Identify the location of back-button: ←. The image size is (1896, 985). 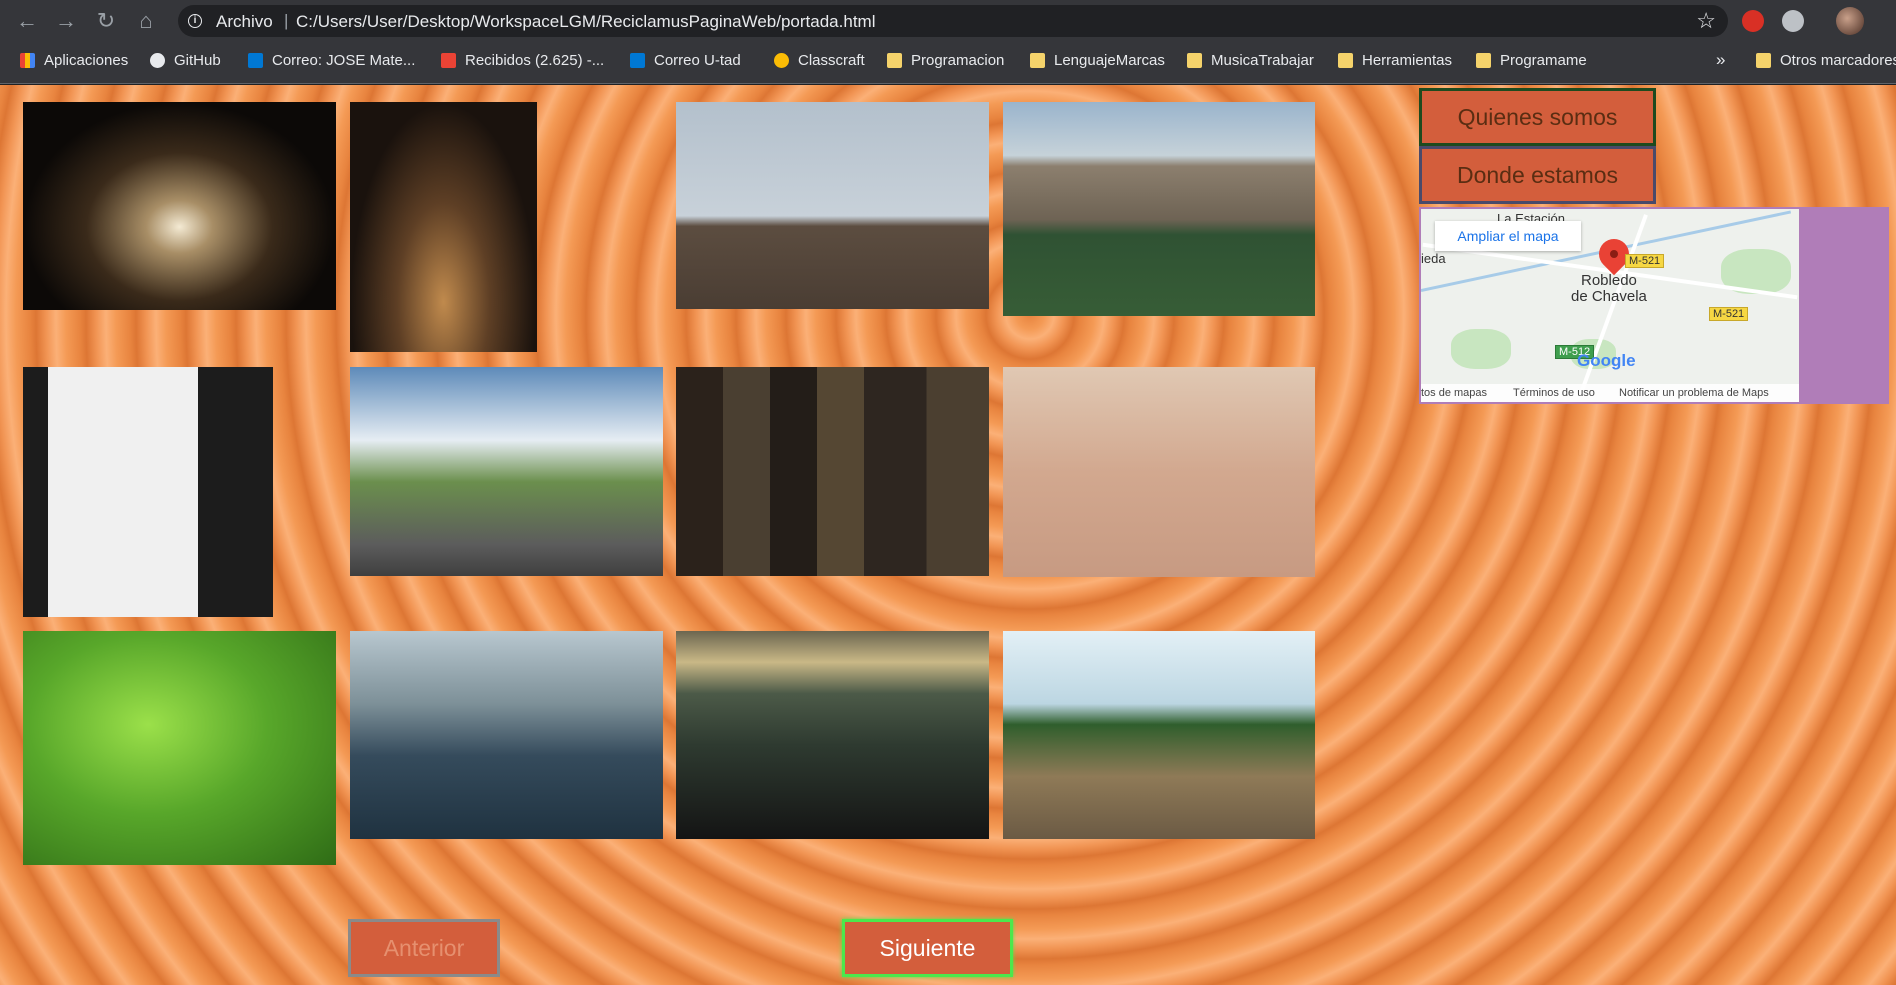
(27, 21).